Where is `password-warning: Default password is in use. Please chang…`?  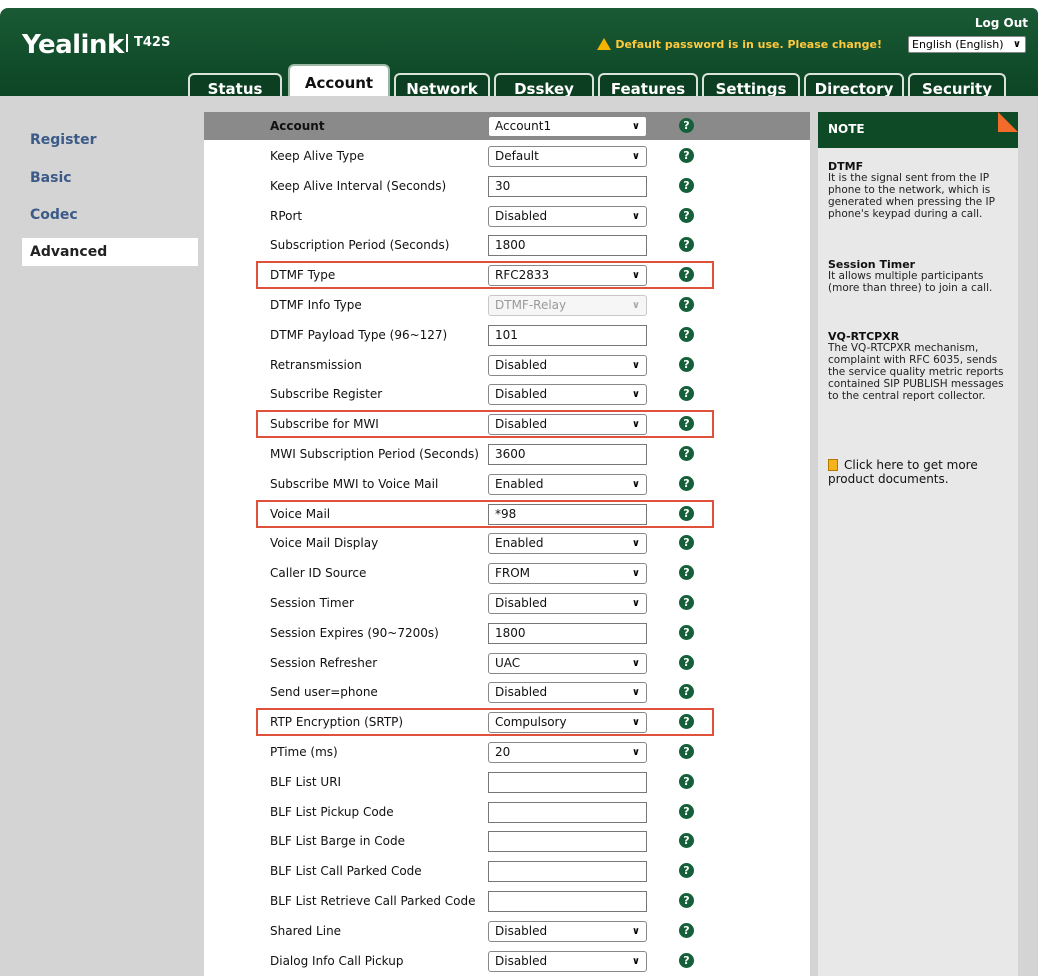
password-warning: Default password is in use. Please chang… is located at coordinates (739, 44).